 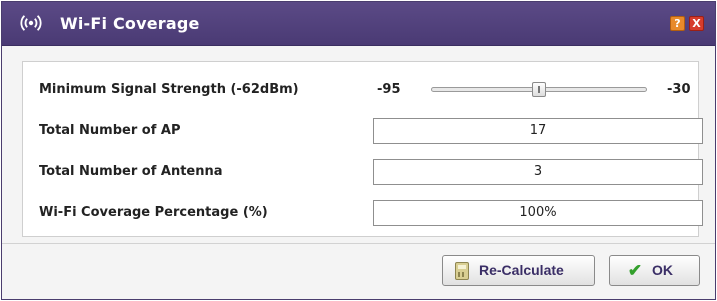 I want to click on total-ap-field: 17, so click(x=538, y=131).